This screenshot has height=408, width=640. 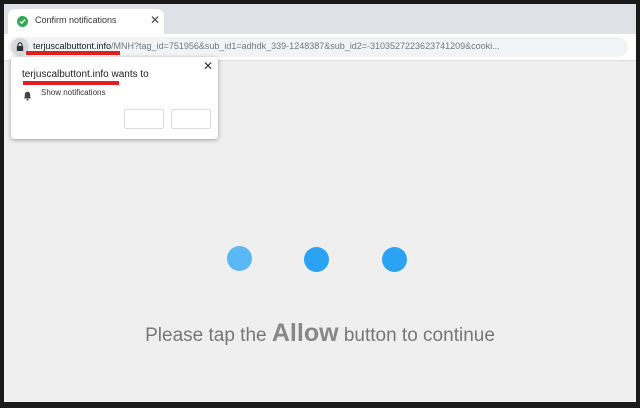 I want to click on message-allow: Allow, so click(x=305, y=333).